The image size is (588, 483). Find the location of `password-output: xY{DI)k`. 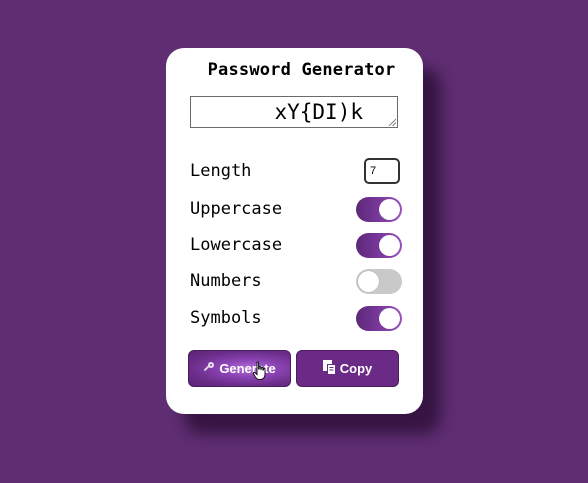

password-output: xY{DI)k is located at coordinates (294, 112).